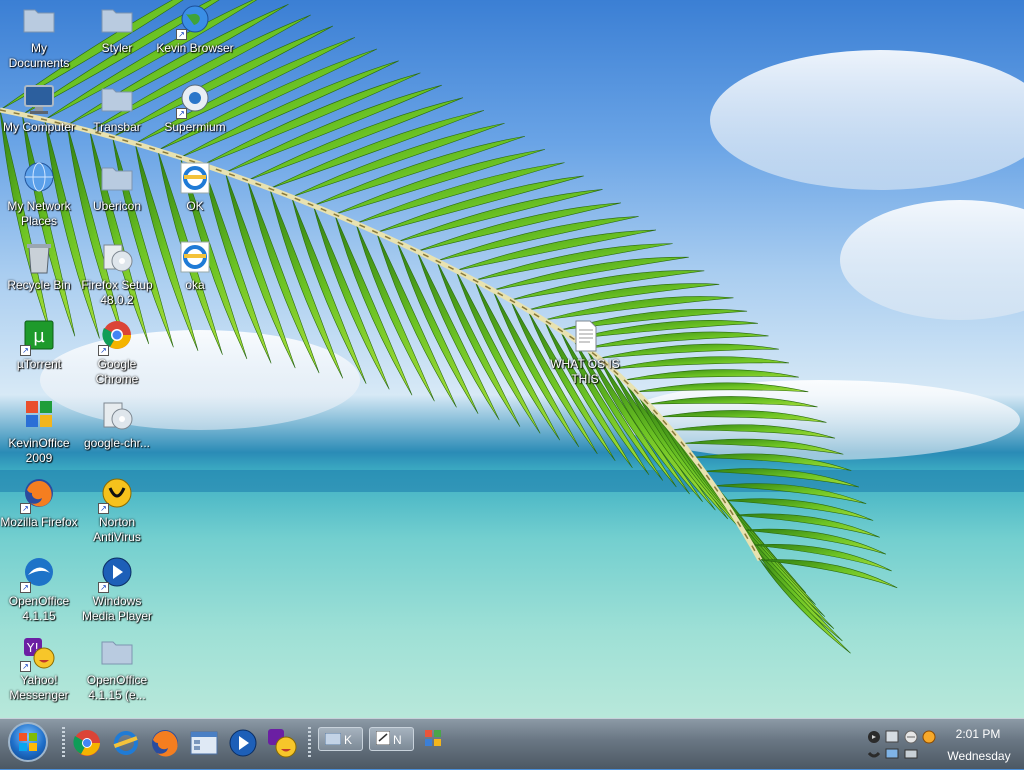 This screenshot has height=770, width=1024. I want to click on icon-label: OK, so click(195, 206).